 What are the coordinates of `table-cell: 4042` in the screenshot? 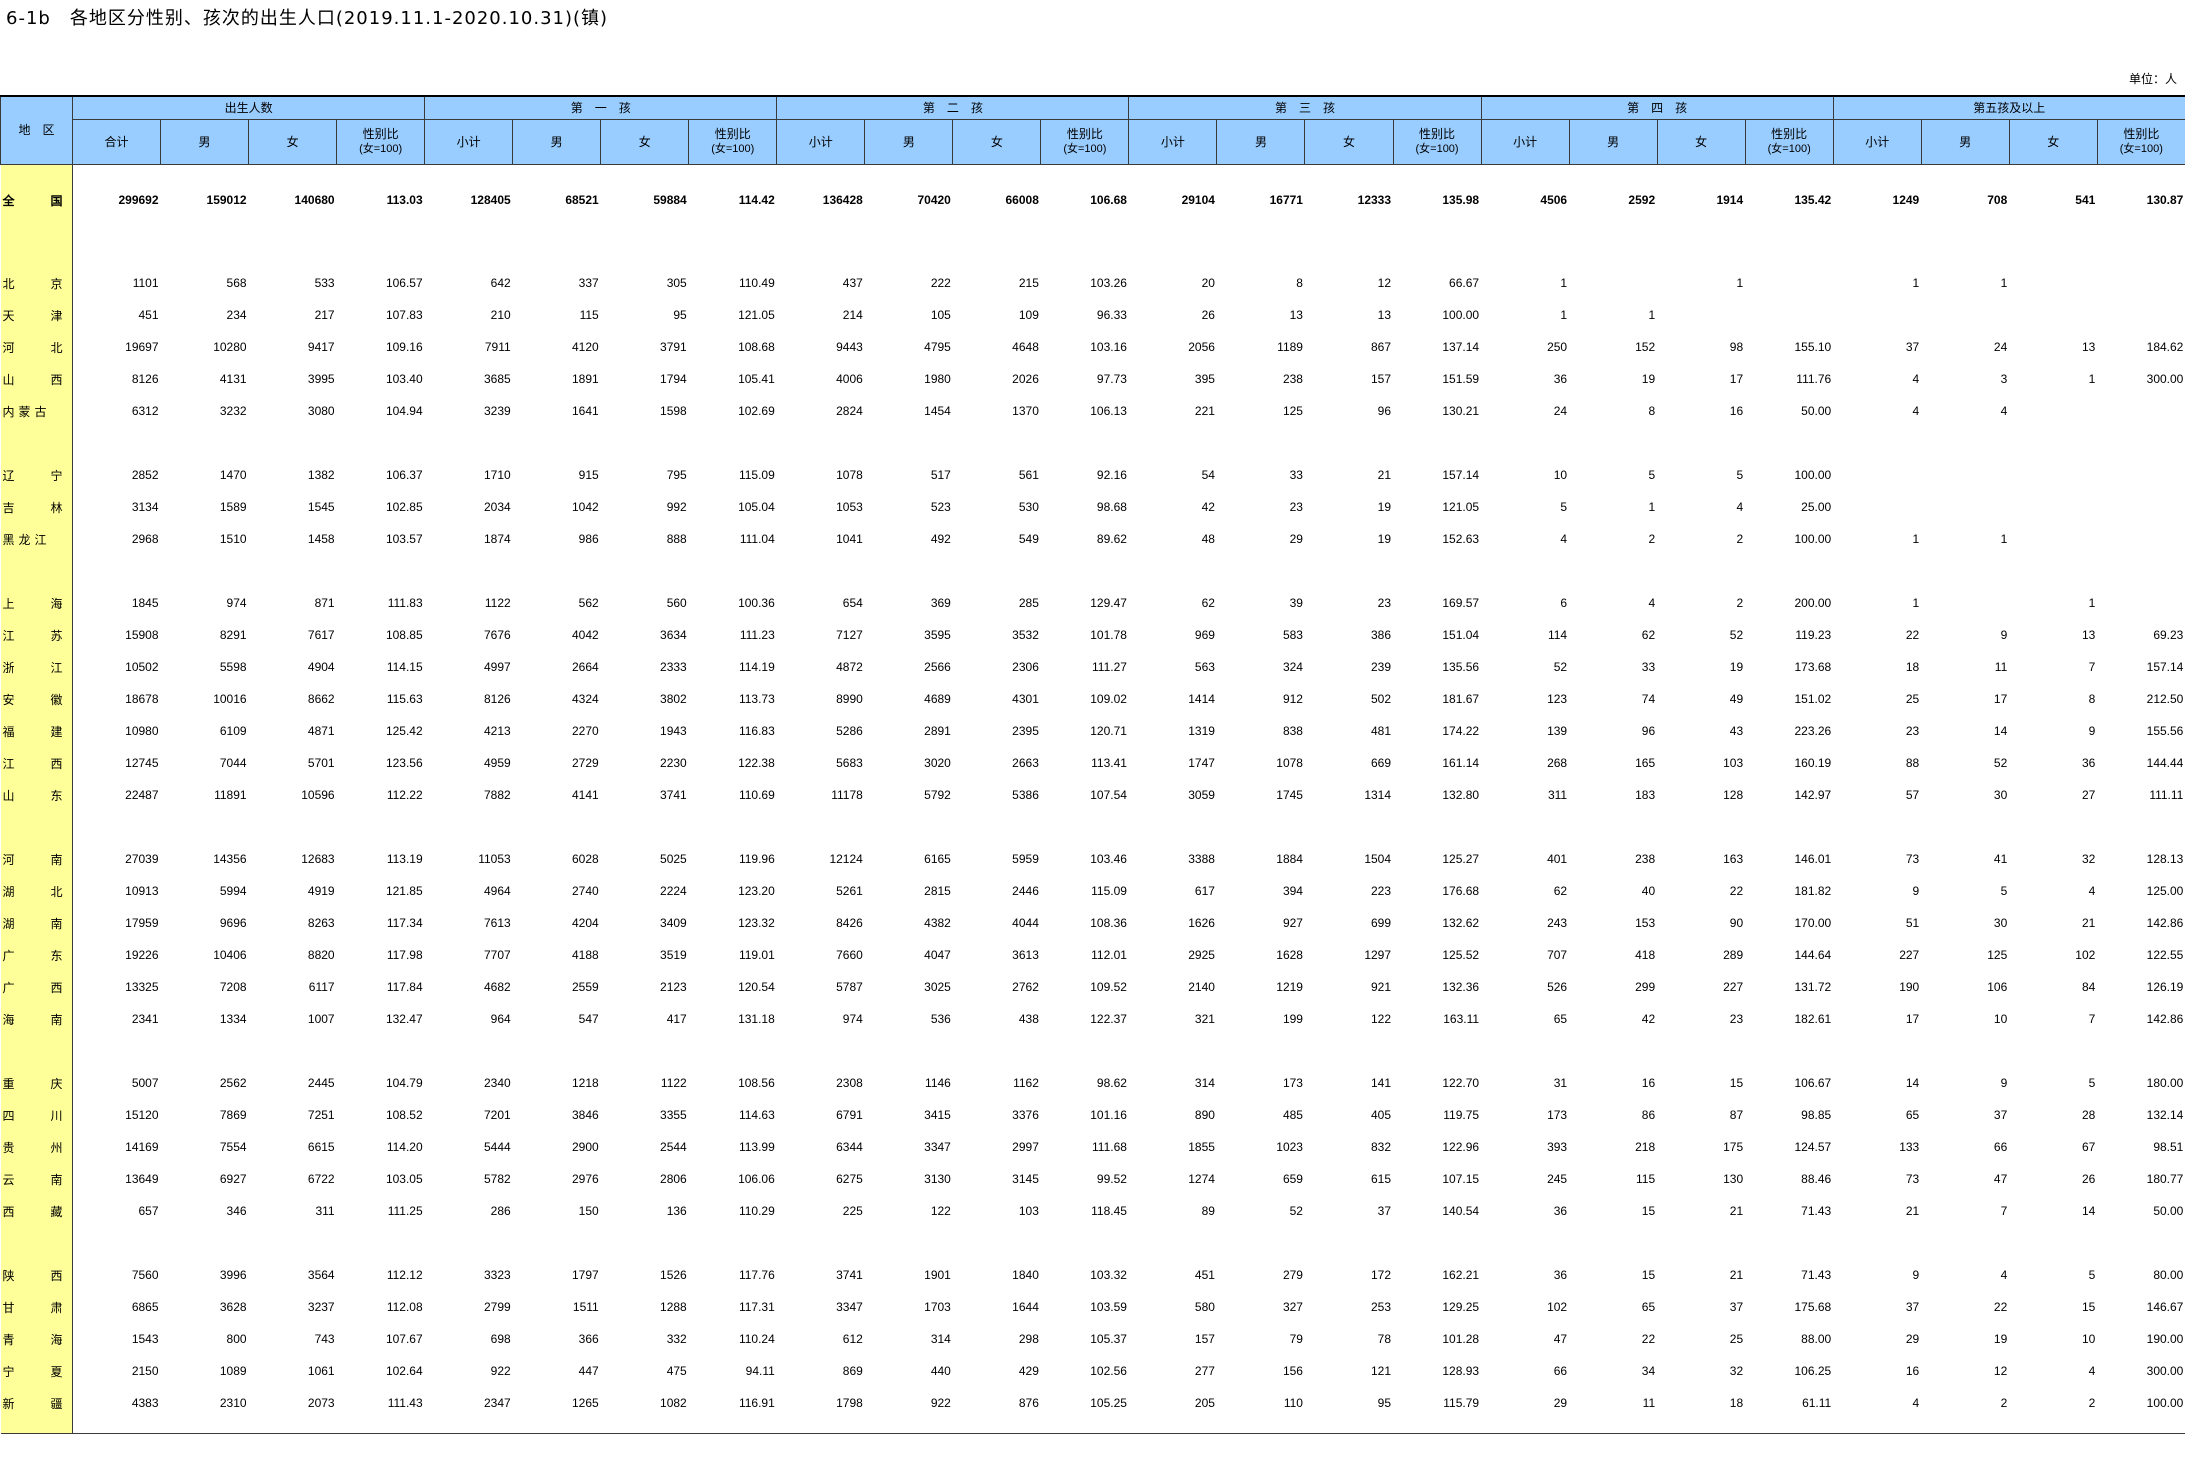 It's located at (585, 635).